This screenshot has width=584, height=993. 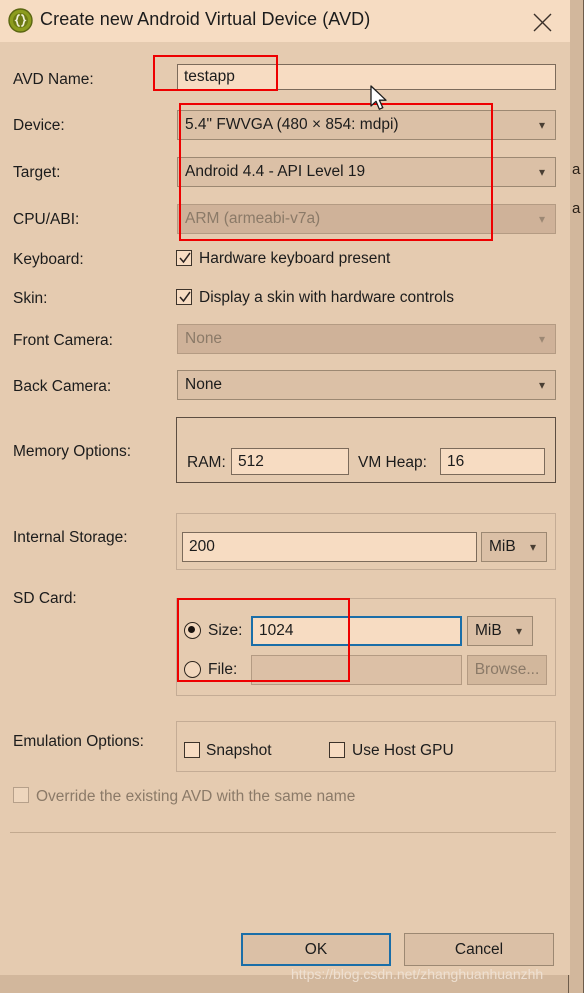 What do you see at coordinates (204, 338) in the screenshot?
I see `front-camera-value: None` at bounding box center [204, 338].